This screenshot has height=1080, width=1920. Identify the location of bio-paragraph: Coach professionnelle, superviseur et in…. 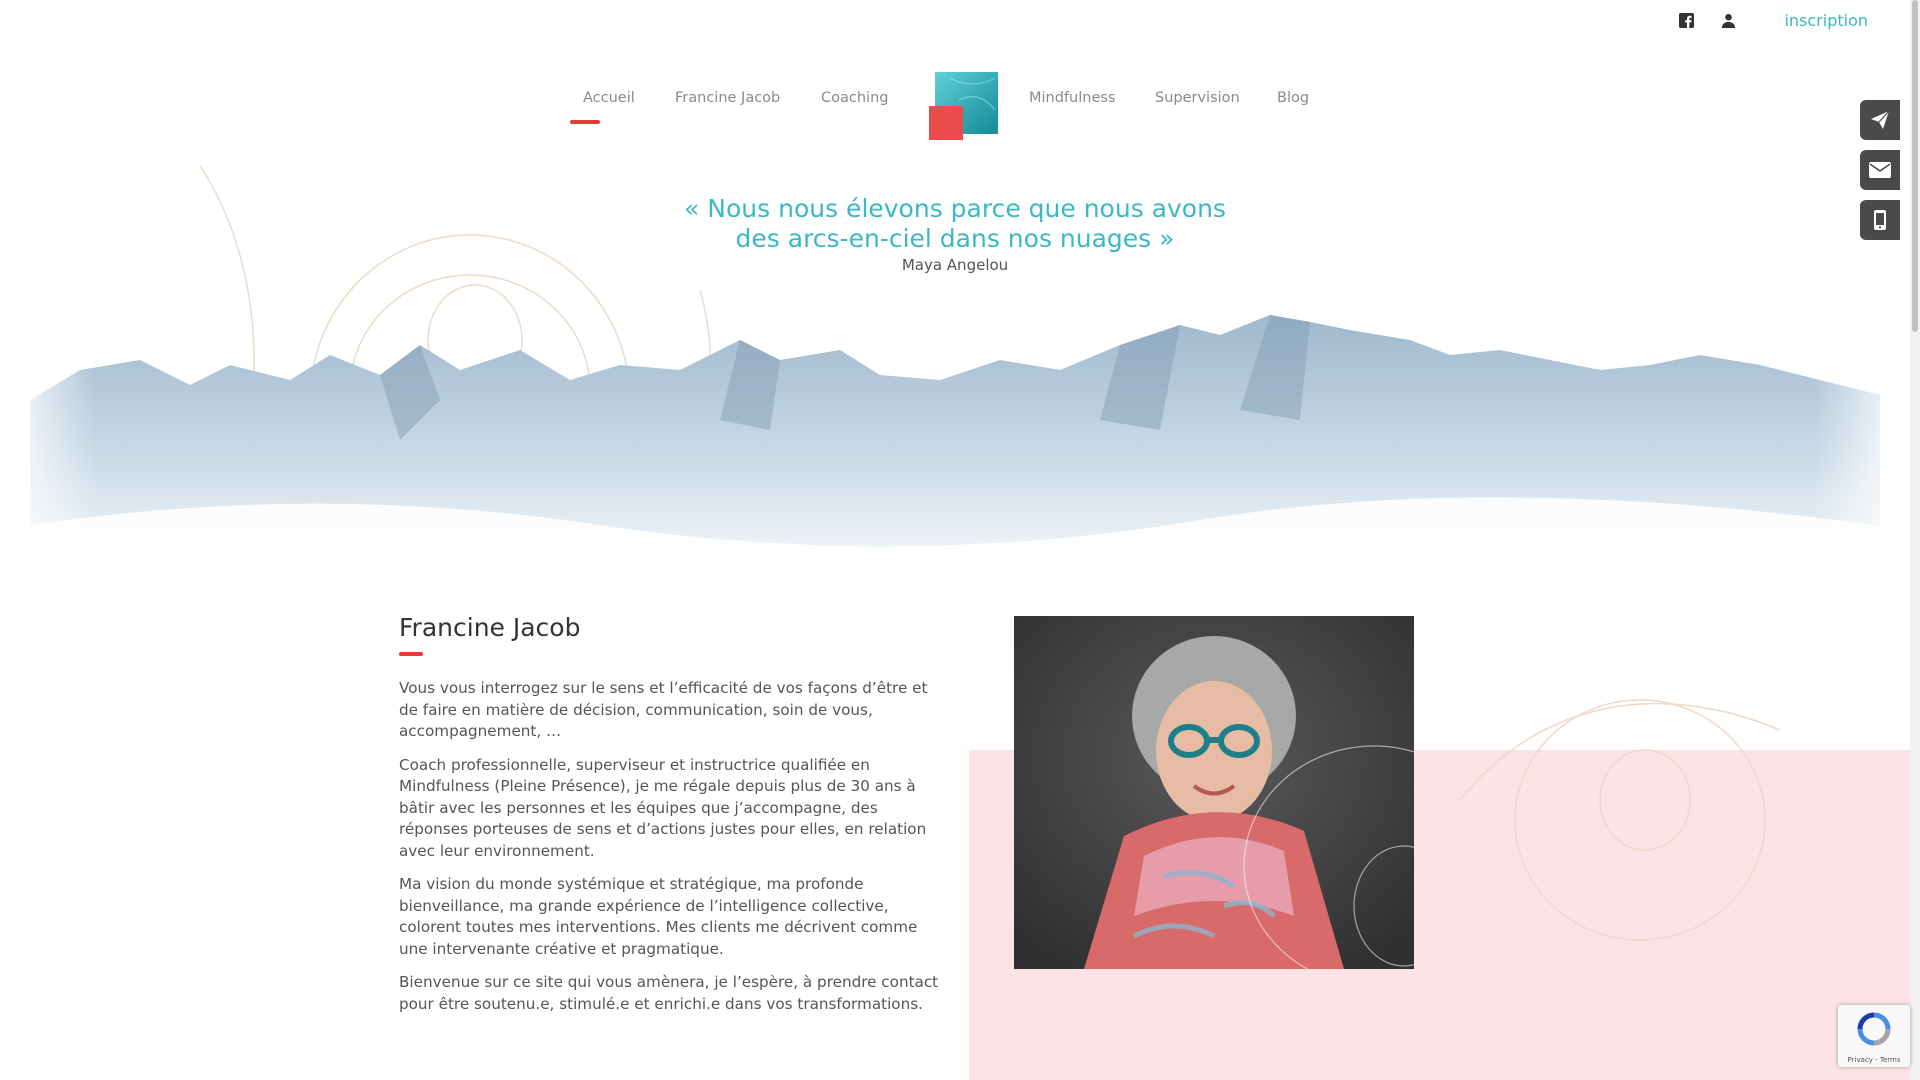
(663, 807).